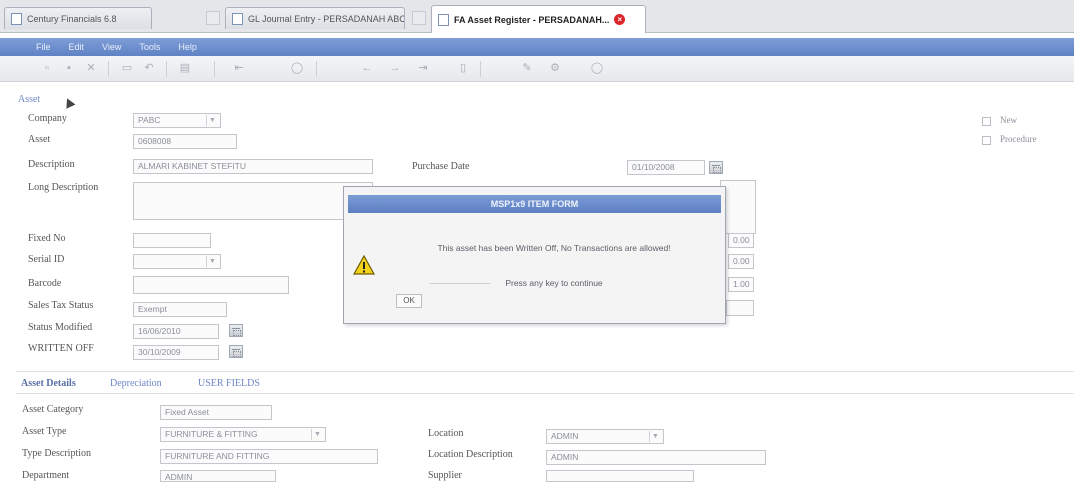 This screenshot has width=1074, height=482. I want to click on dialog-press-text: Press any key to continue, so click(554, 283).